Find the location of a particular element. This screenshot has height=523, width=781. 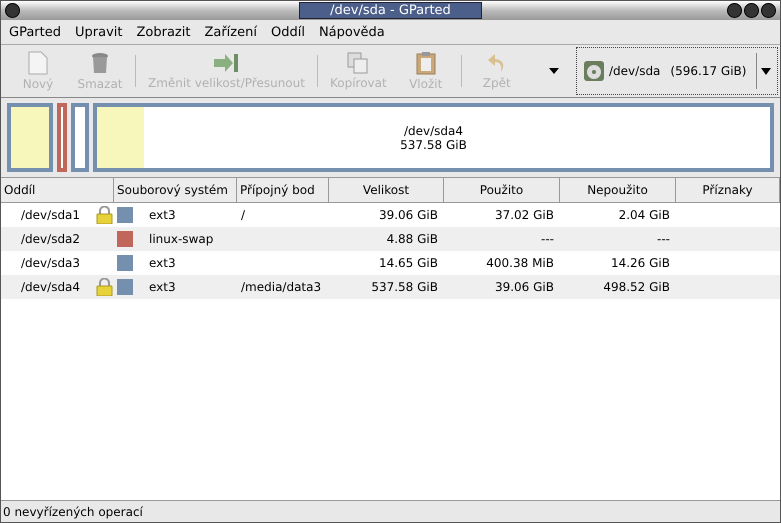

column-header: Velikost is located at coordinates (386, 190).